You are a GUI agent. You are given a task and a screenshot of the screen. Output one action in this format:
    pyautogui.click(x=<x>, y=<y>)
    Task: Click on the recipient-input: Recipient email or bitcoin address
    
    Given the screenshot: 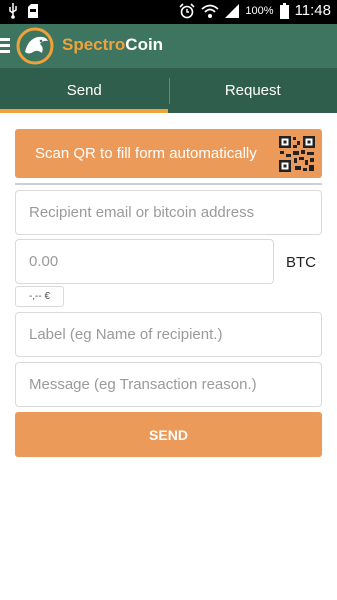 What is the action you would take?
    pyautogui.click(x=168, y=212)
    